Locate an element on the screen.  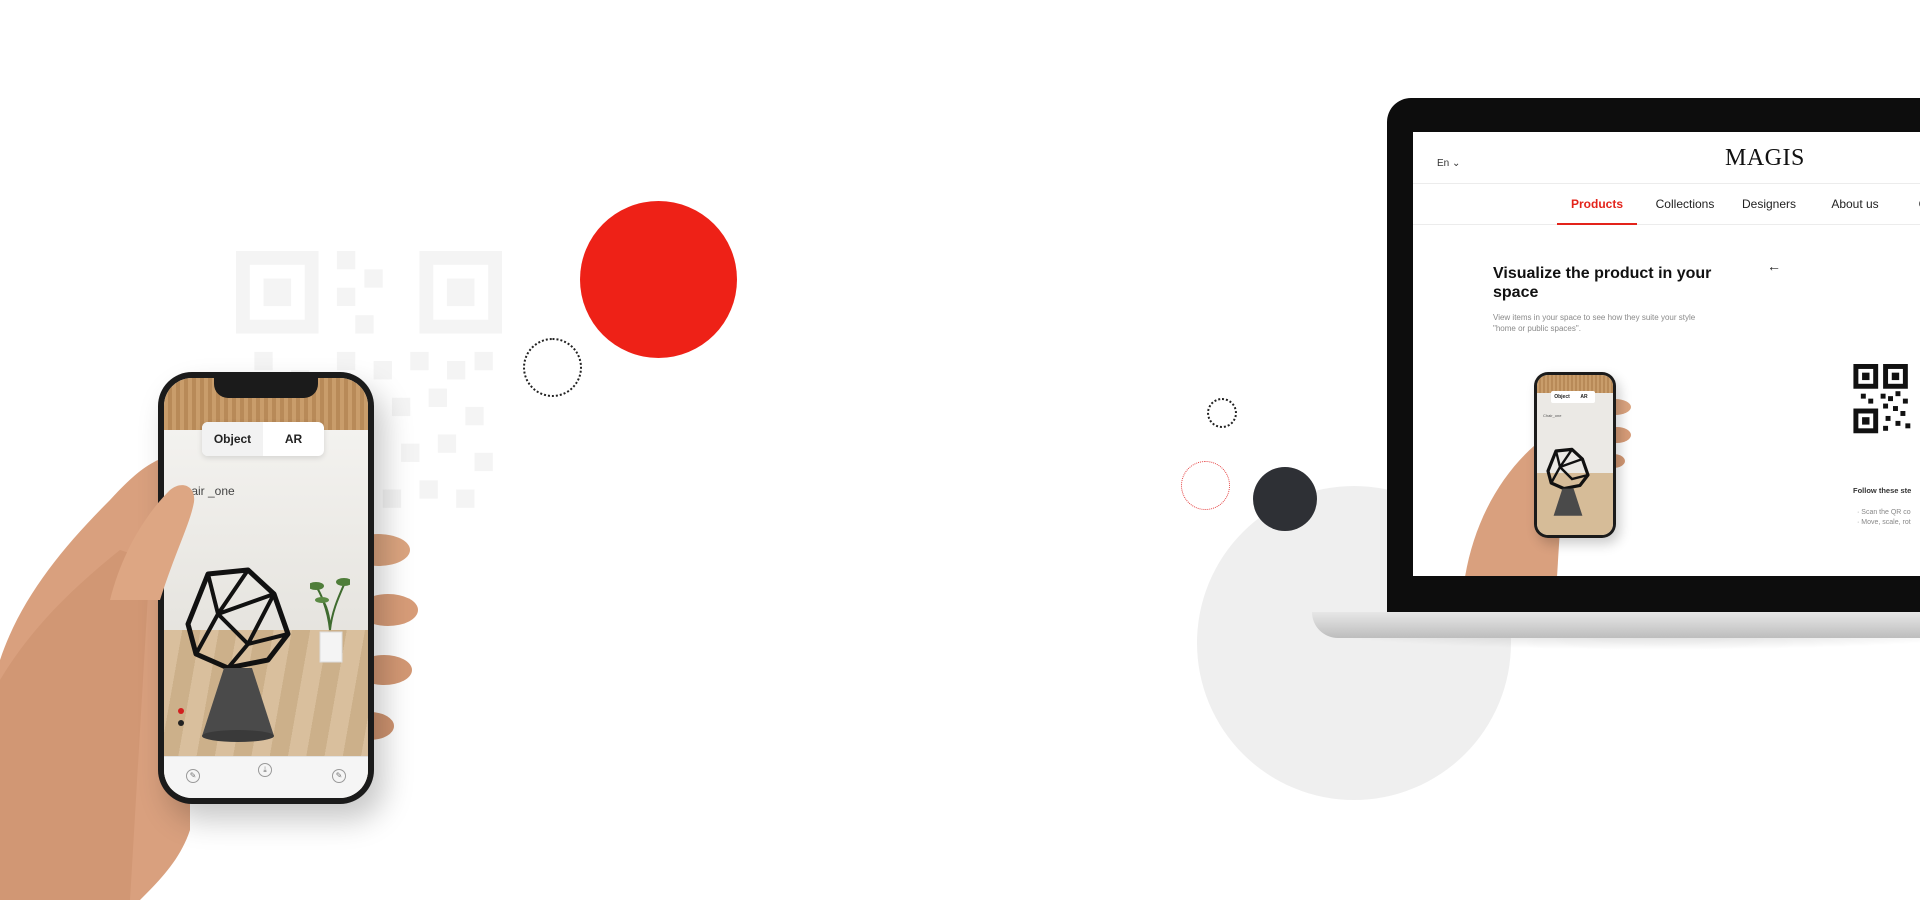
view-mode-toggle: Object AR is located at coordinates (263, 439).